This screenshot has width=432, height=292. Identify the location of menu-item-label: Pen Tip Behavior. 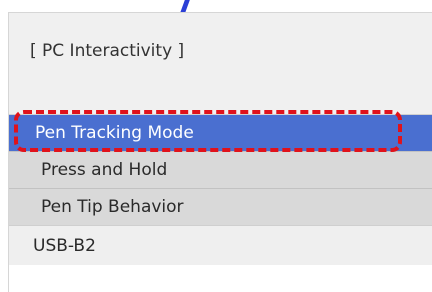
(112, 207).